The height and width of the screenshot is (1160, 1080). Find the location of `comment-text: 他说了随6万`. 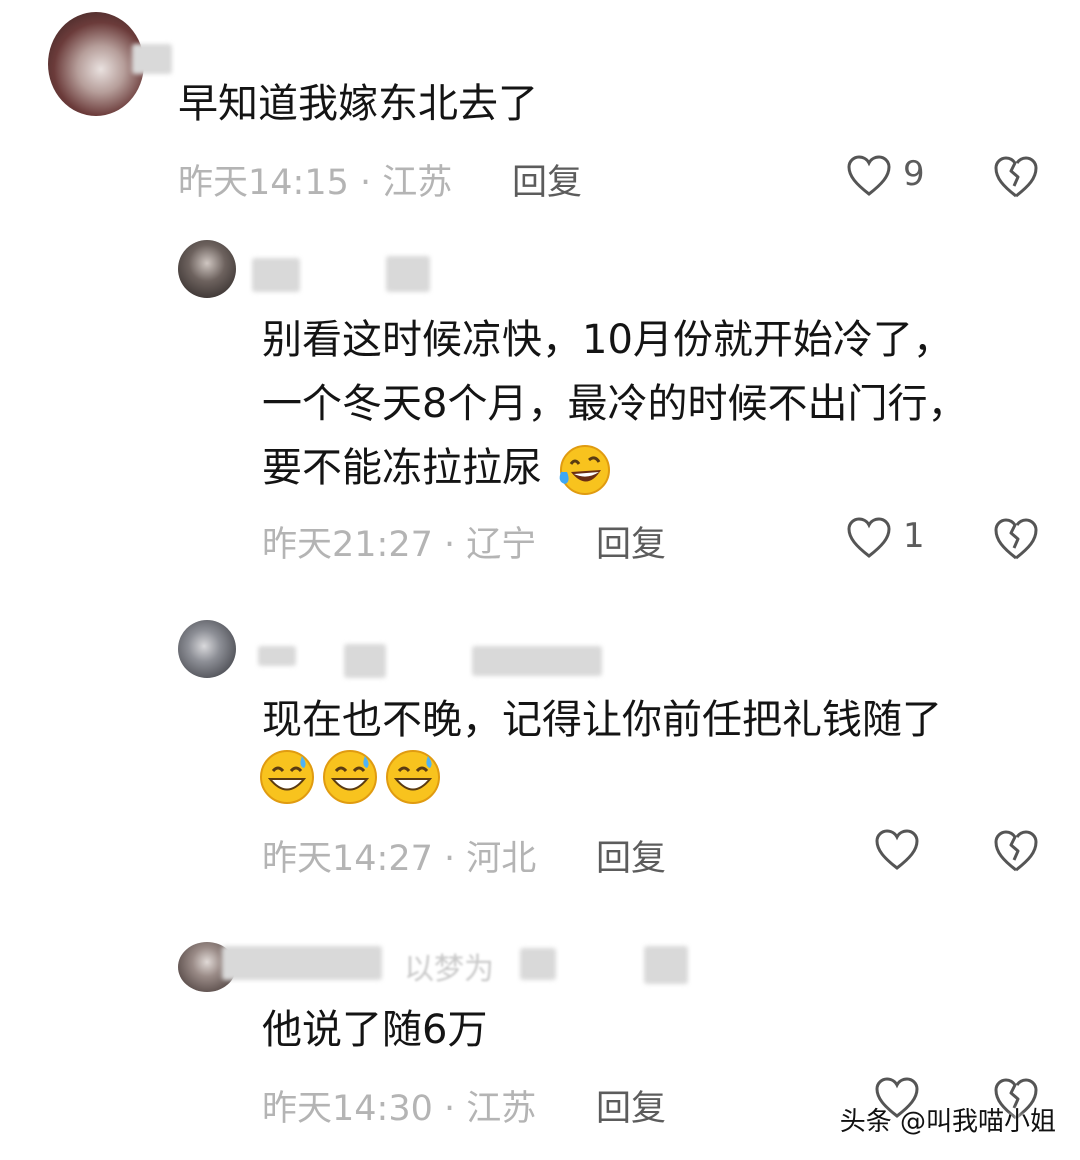

comment-text: 他说了随6万 is located at coordinates (375, 1030).